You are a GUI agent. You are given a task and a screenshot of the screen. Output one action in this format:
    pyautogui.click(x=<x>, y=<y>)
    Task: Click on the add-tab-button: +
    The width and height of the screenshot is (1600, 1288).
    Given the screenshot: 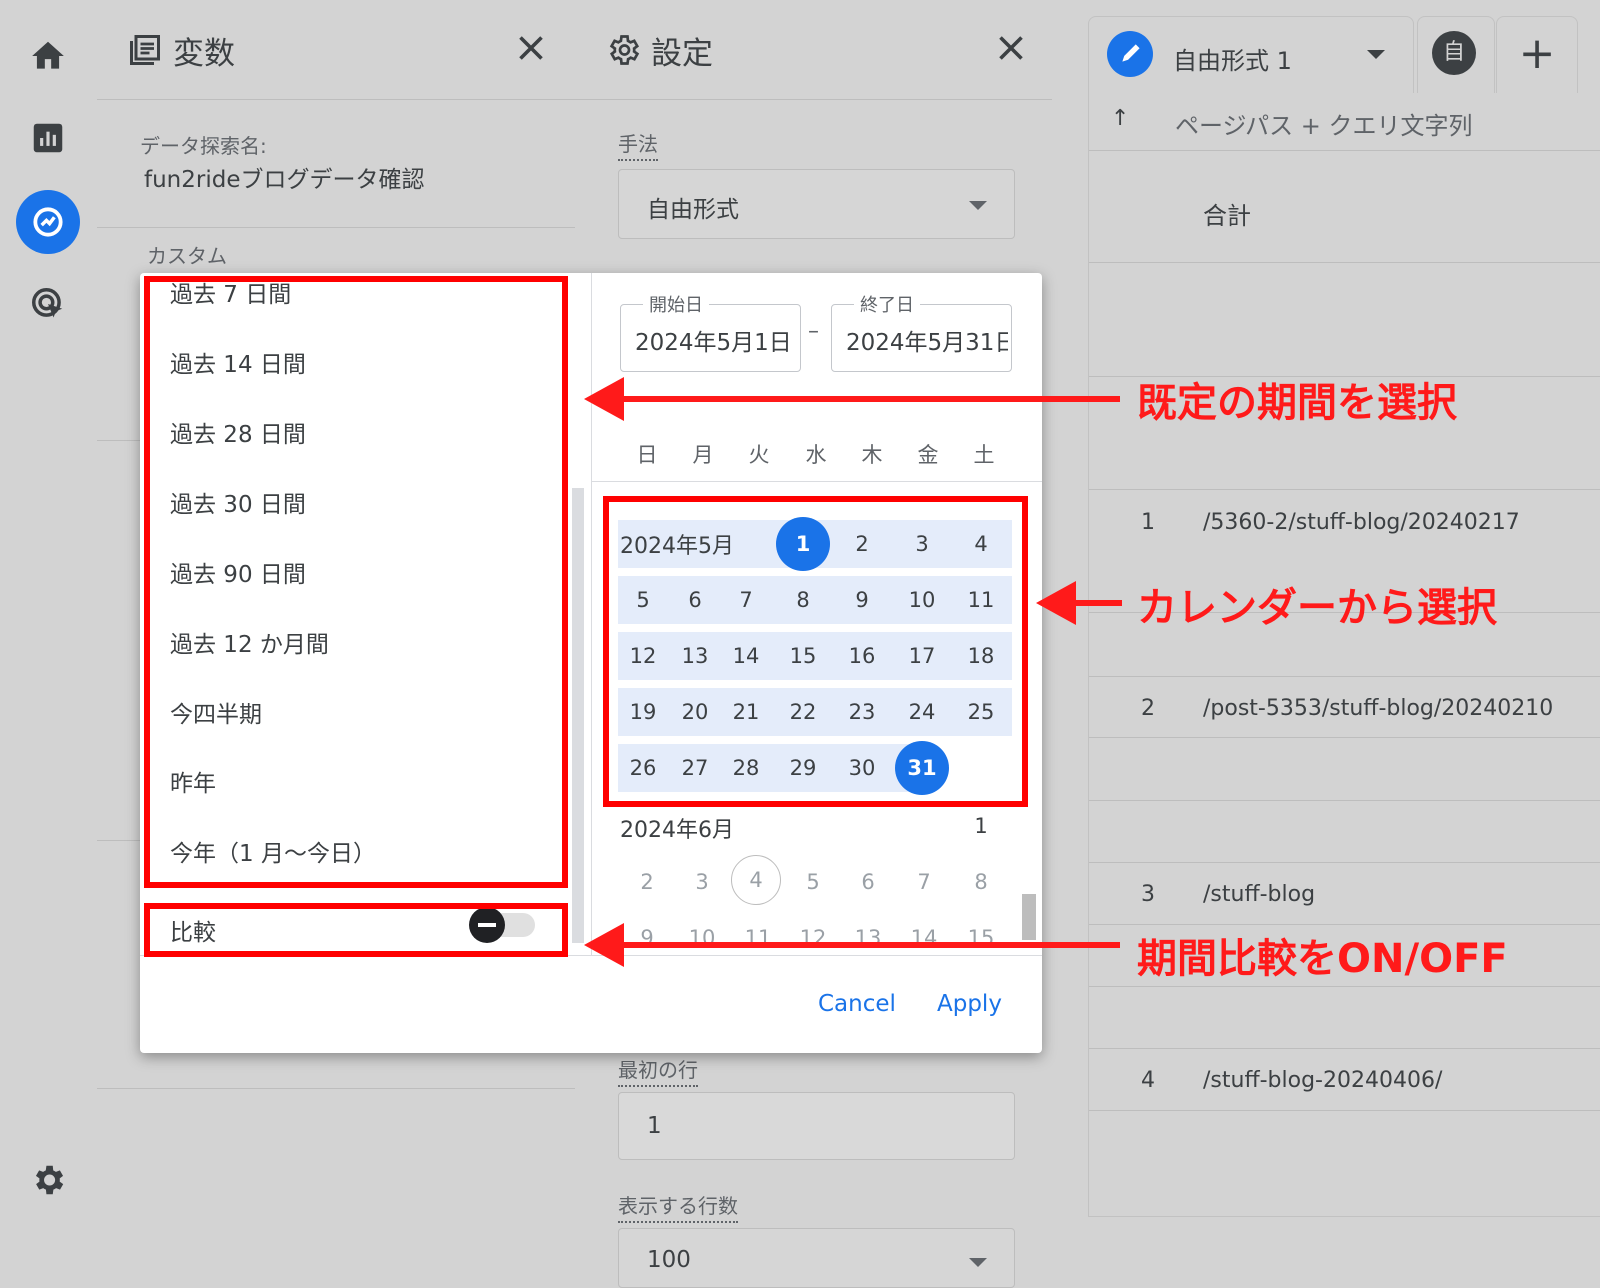 What is the action you would take?
    pyautogui.click(x=1537, y=54)
    